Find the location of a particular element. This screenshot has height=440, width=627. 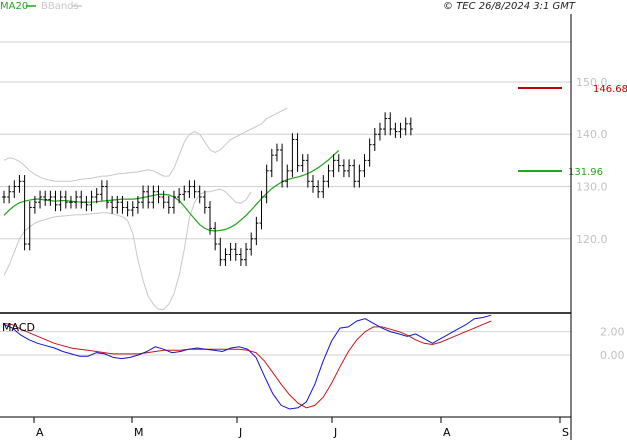

copyright-text: © TEC 26/8/2024 3:1 GMT is located at coordinates (509, 6).